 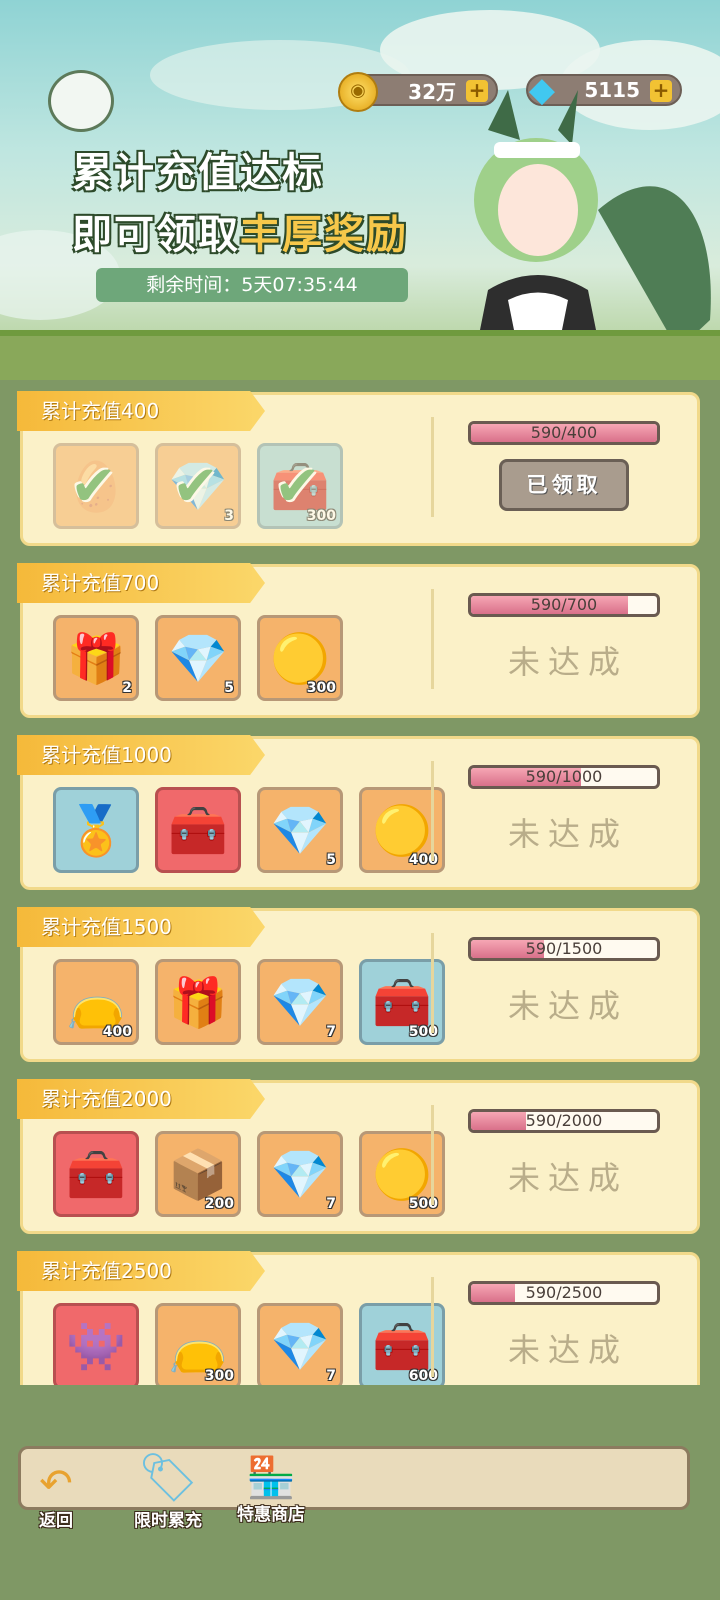 What do you see at coordinates (194, 285) in the screenshot?
I see `timer-label: 剩余时间：` at bounding box center [194, 285].